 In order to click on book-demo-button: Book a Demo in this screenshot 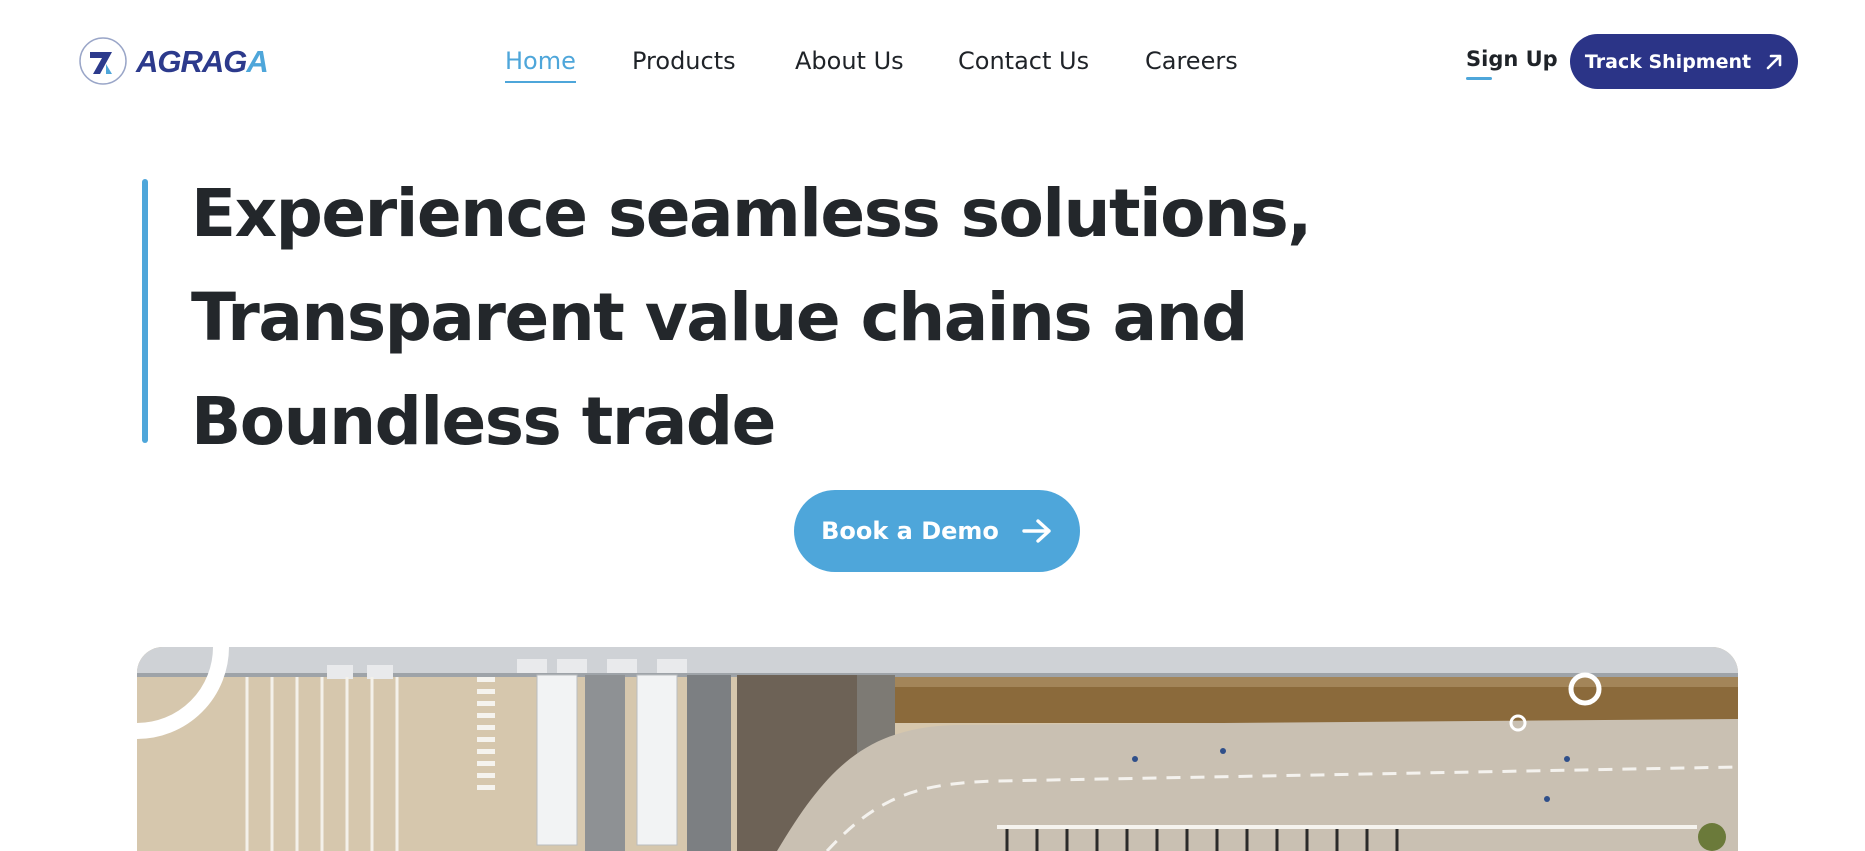, I will do `click(937, 531)`.